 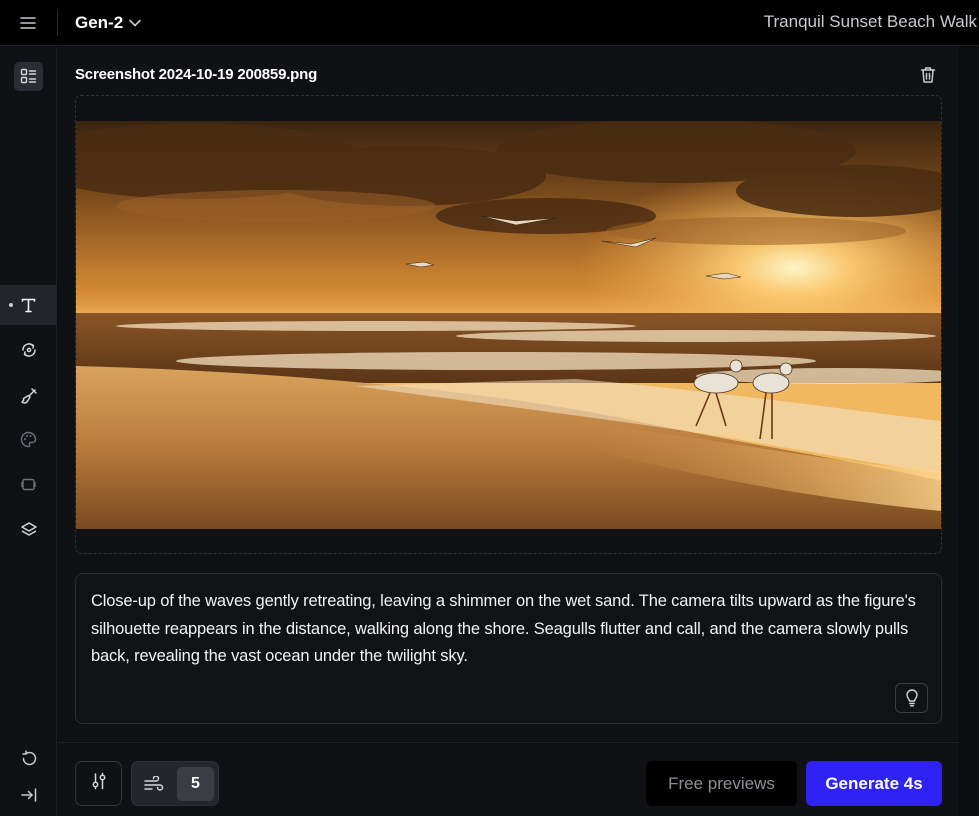 I want to click on sliders-icon, so click(x=99, y=783).